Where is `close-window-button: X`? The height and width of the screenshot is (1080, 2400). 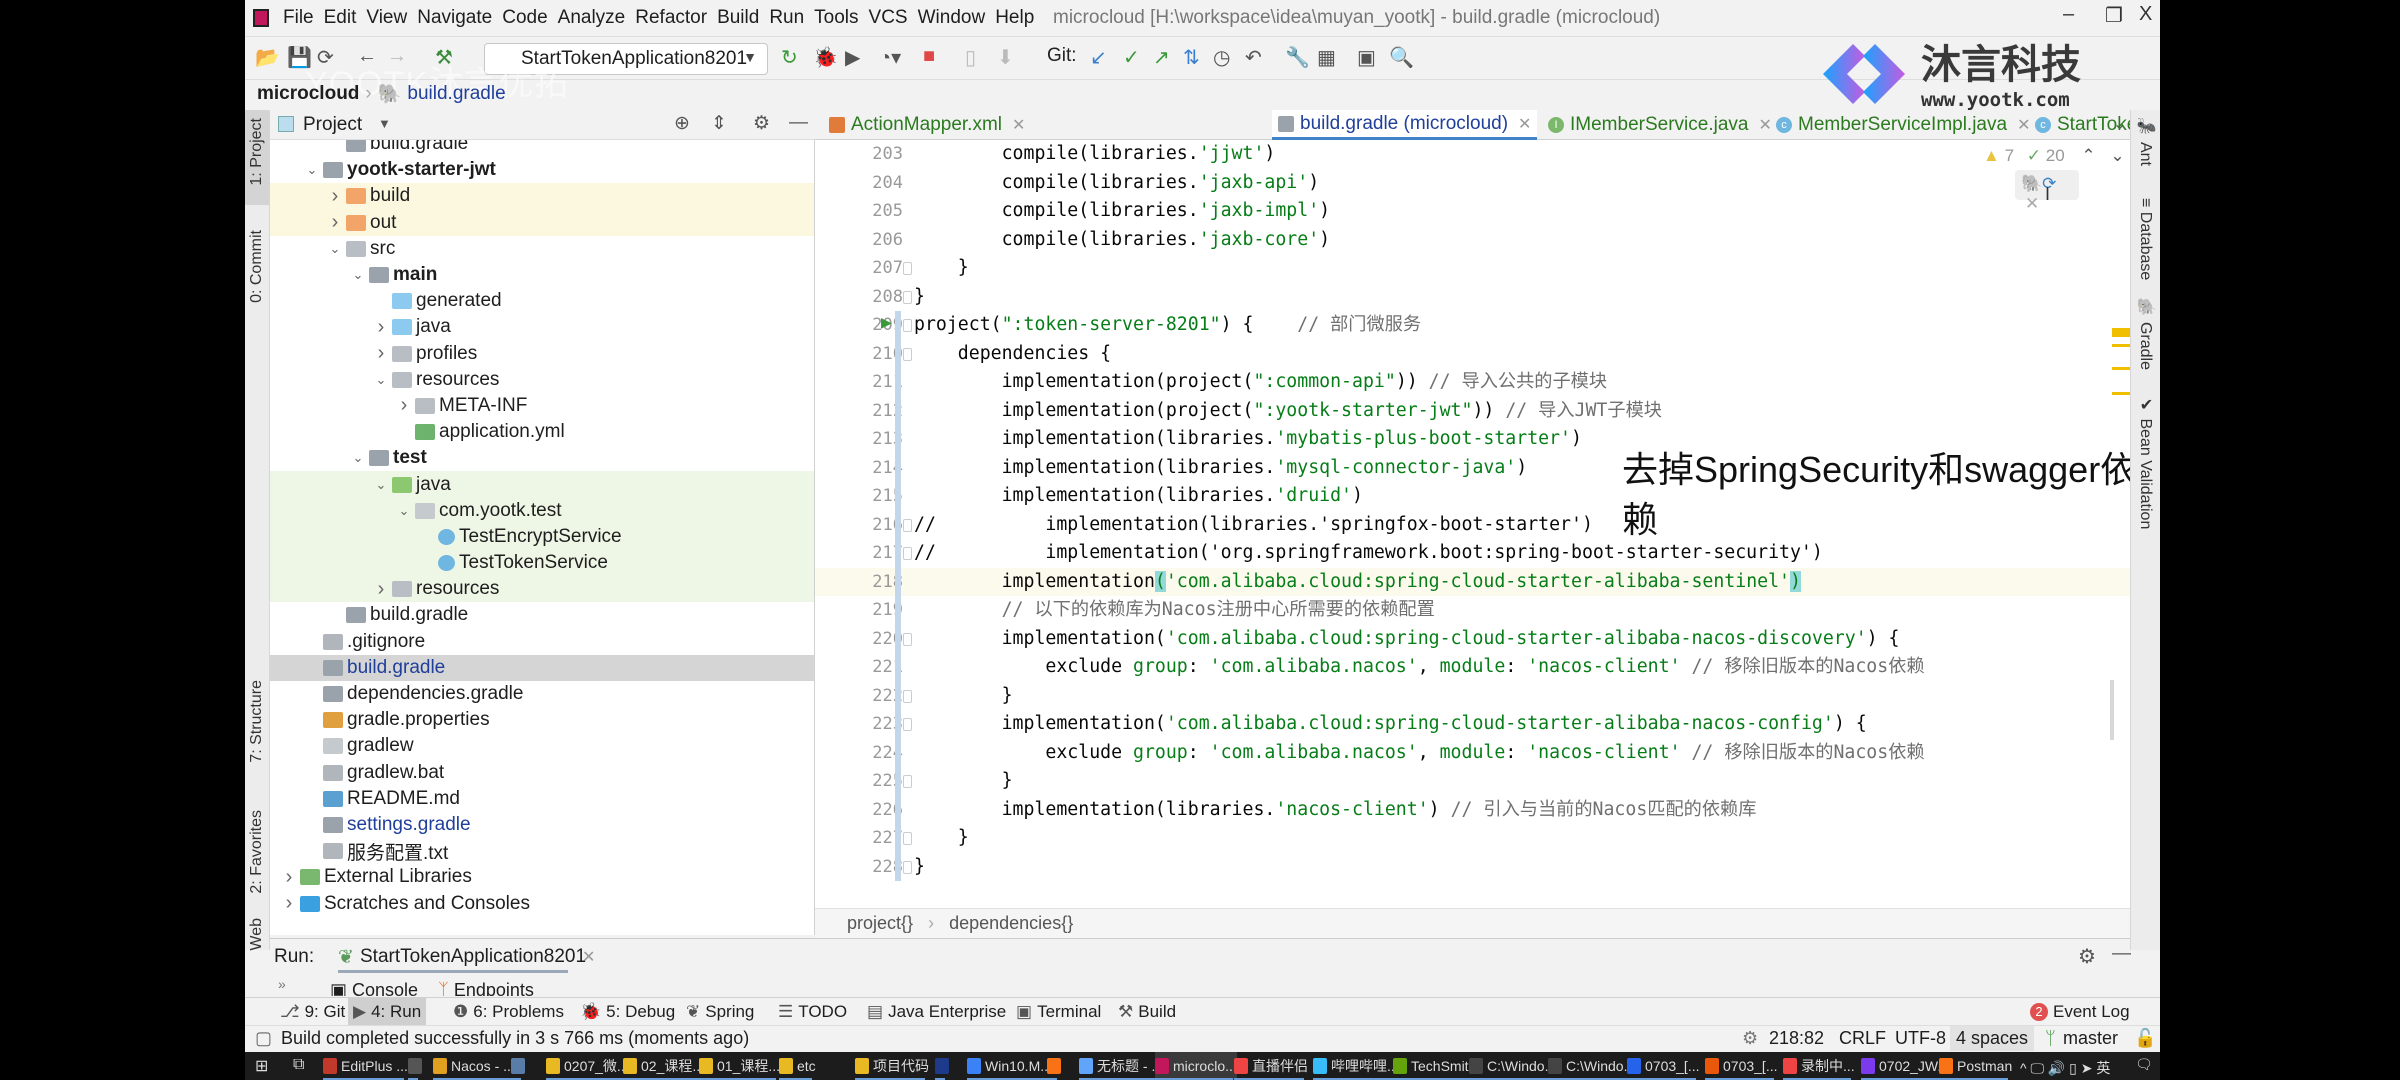 close-window-button: X is located at coordinates (2145, 14).